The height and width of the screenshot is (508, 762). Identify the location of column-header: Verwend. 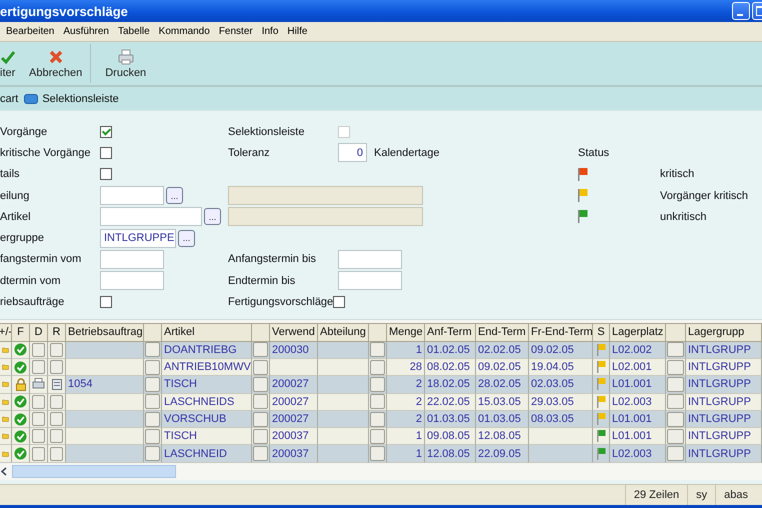
(294, 332).